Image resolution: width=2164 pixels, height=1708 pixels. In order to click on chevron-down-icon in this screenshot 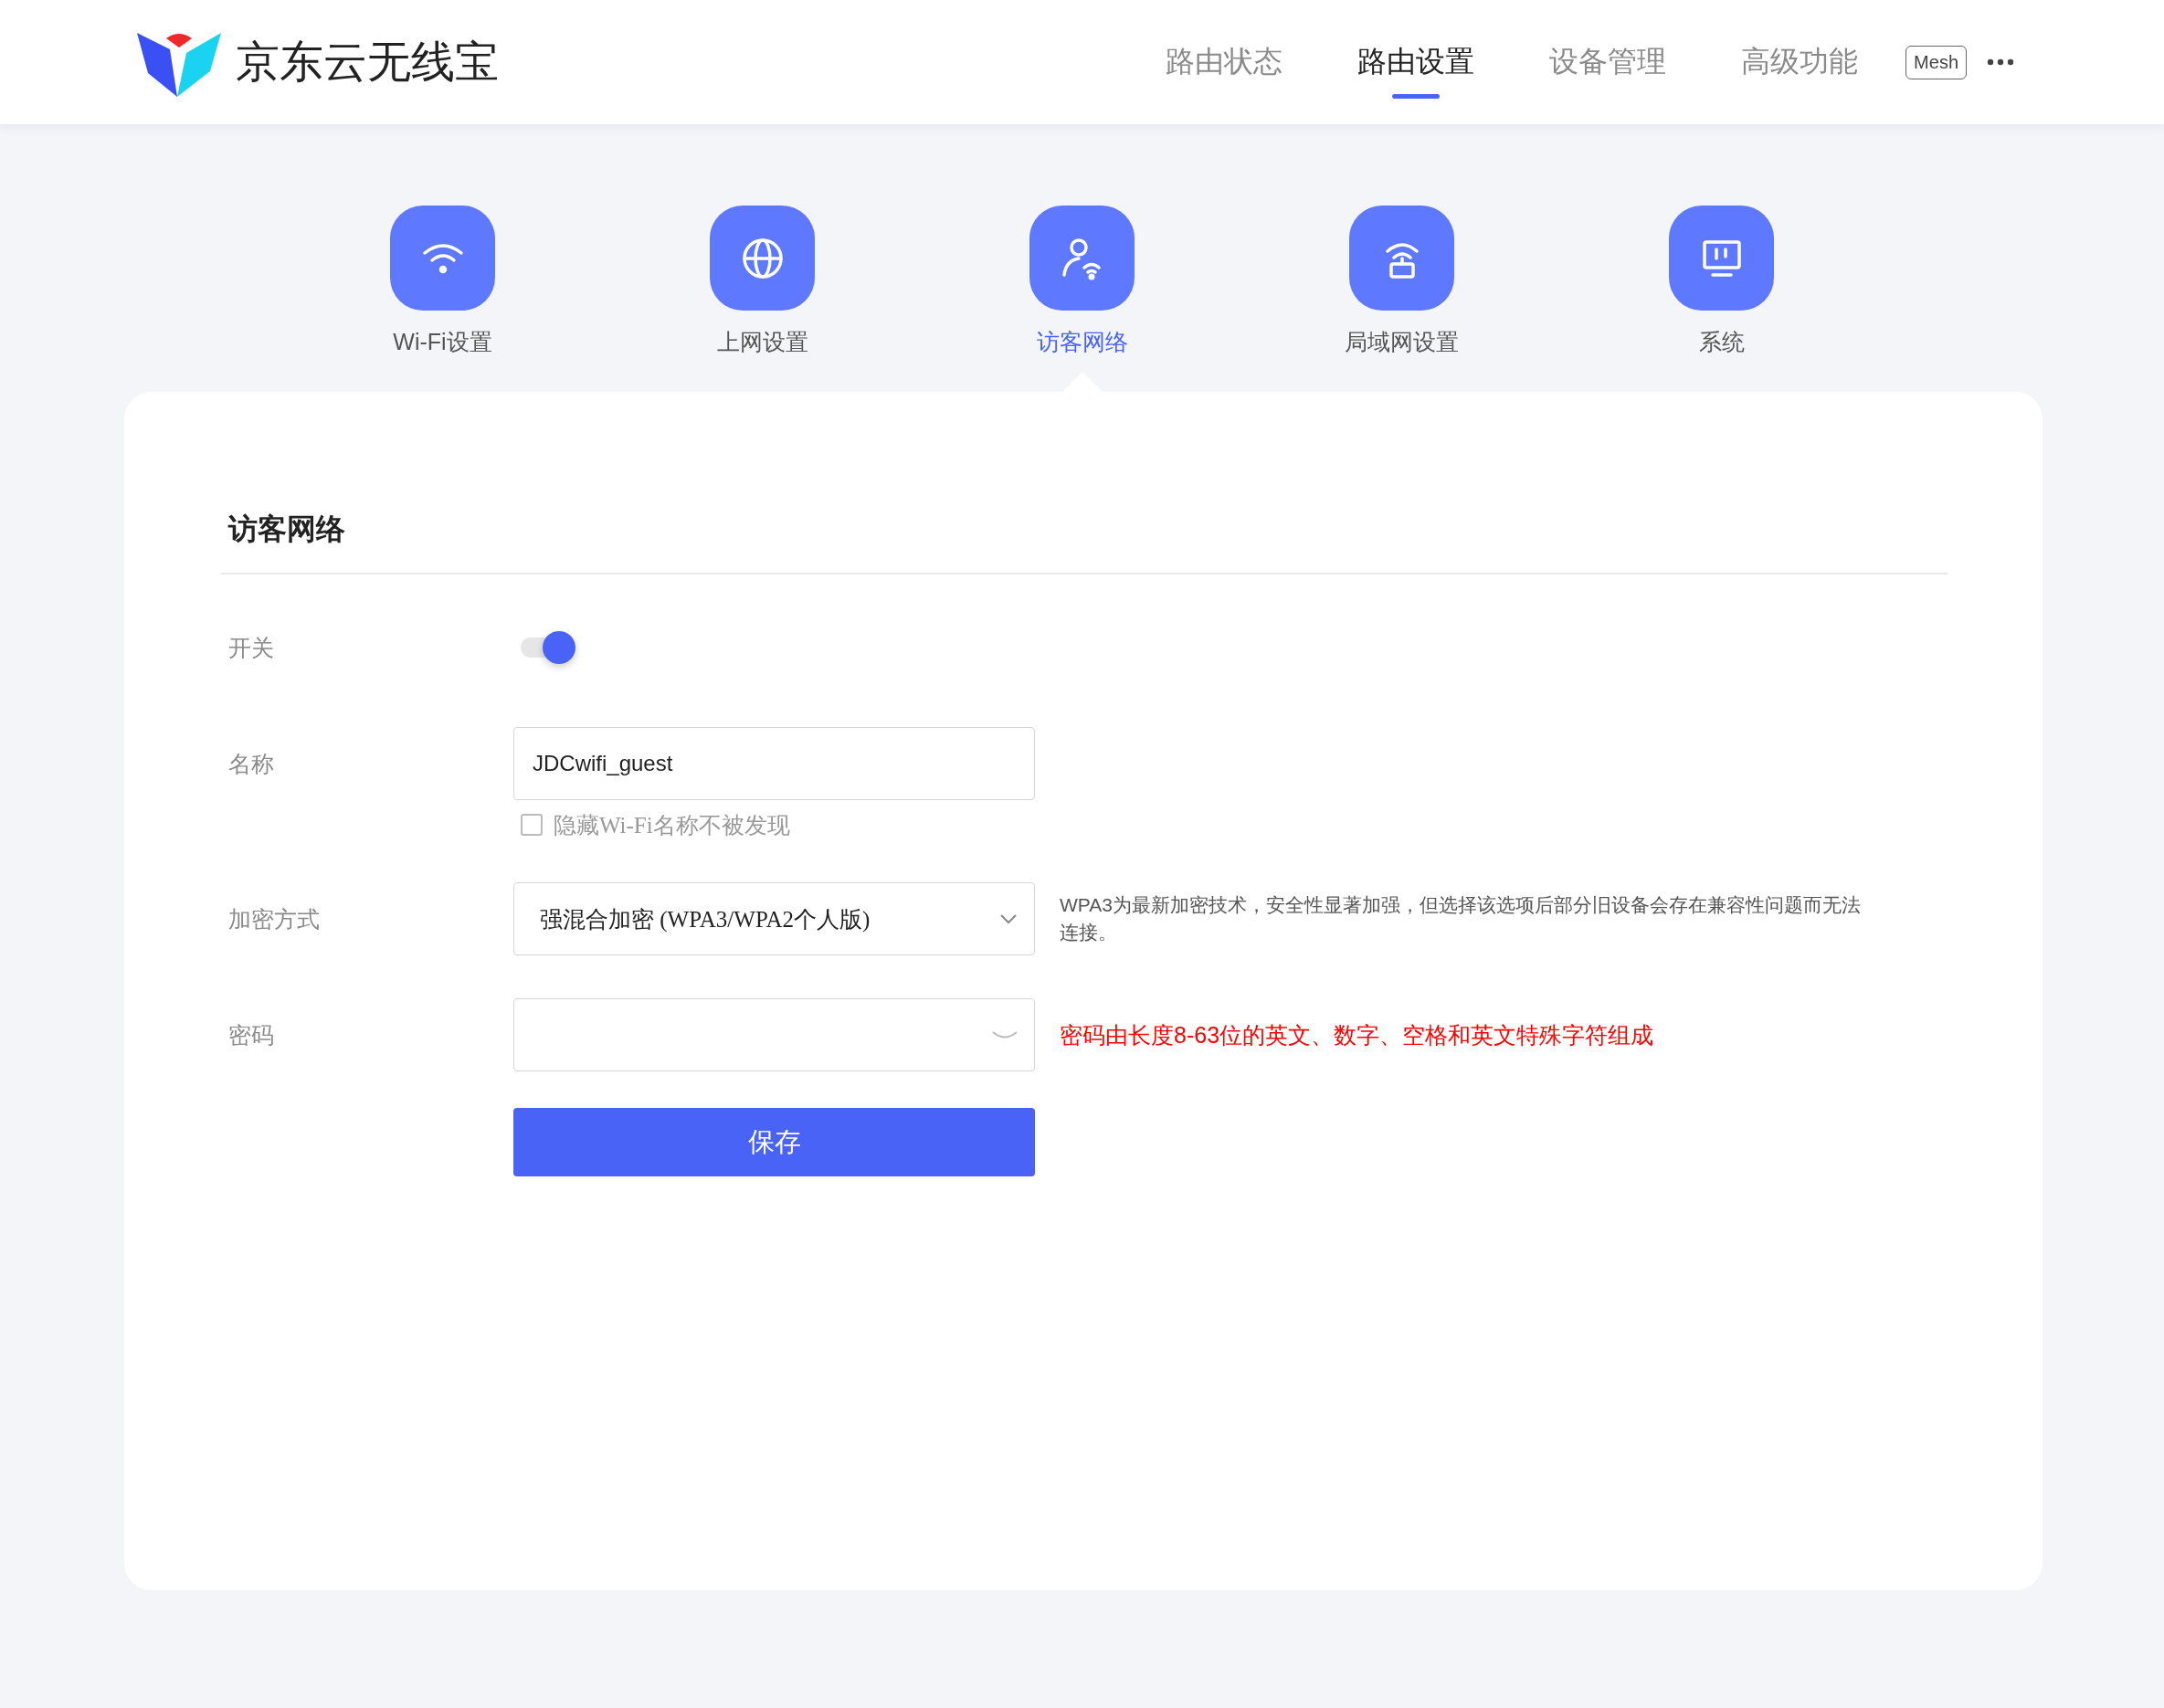, I will do `click(1008, 918)`.